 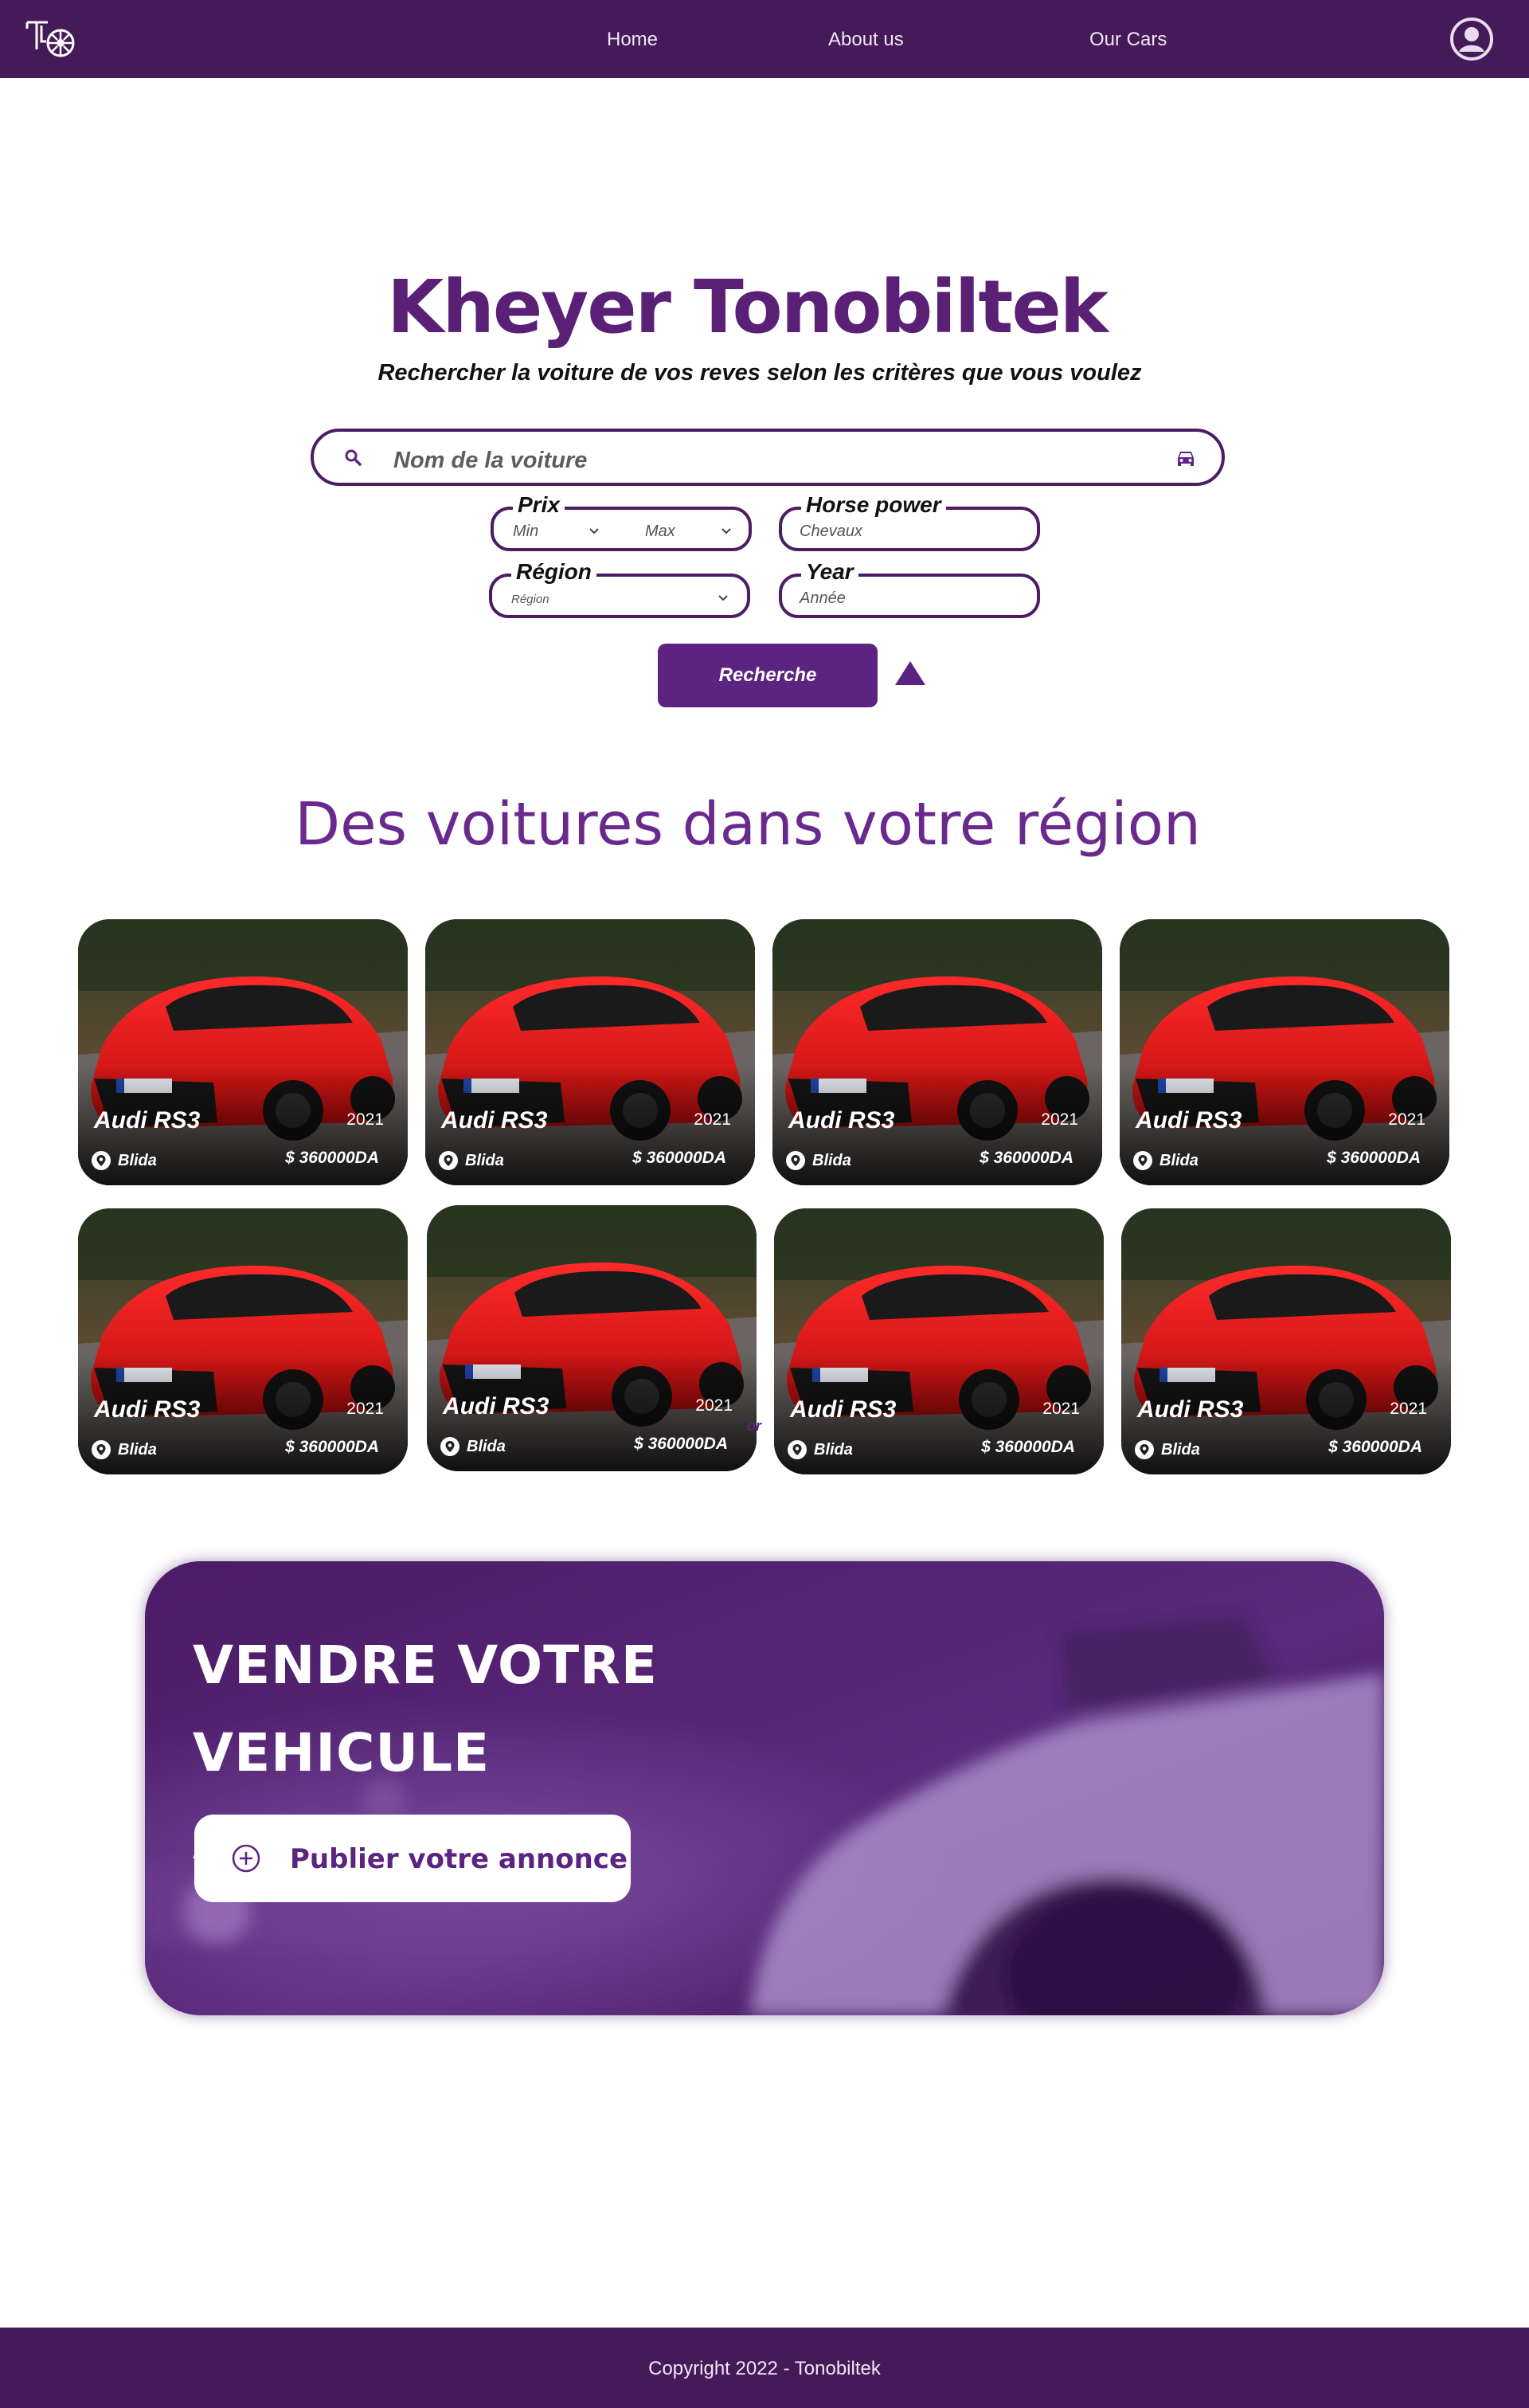 I want to click on price-label: Prix, so click(x=539, y=505).